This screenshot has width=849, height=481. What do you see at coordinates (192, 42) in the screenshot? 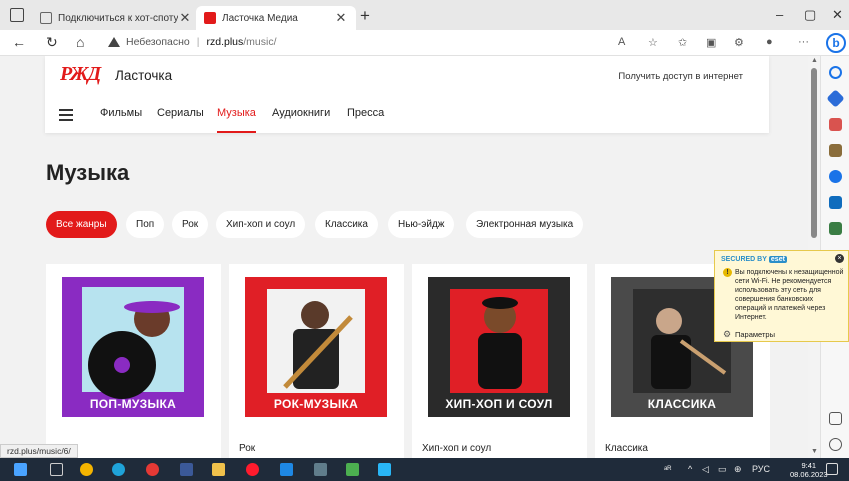
I see `address-bar: Небезопасно | rzd.plus /music/` at bounding box center [192, 42].